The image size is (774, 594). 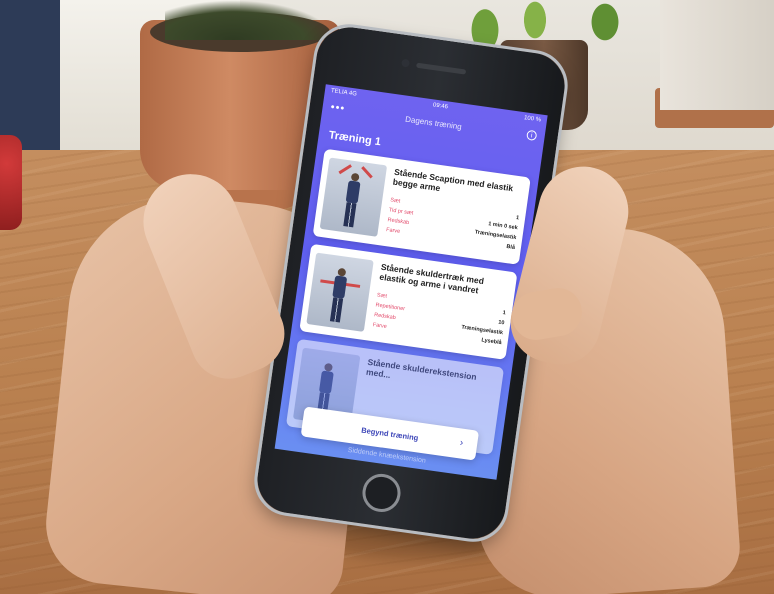 I want to click on detail-value: Blå, so click(x=510, y=247).